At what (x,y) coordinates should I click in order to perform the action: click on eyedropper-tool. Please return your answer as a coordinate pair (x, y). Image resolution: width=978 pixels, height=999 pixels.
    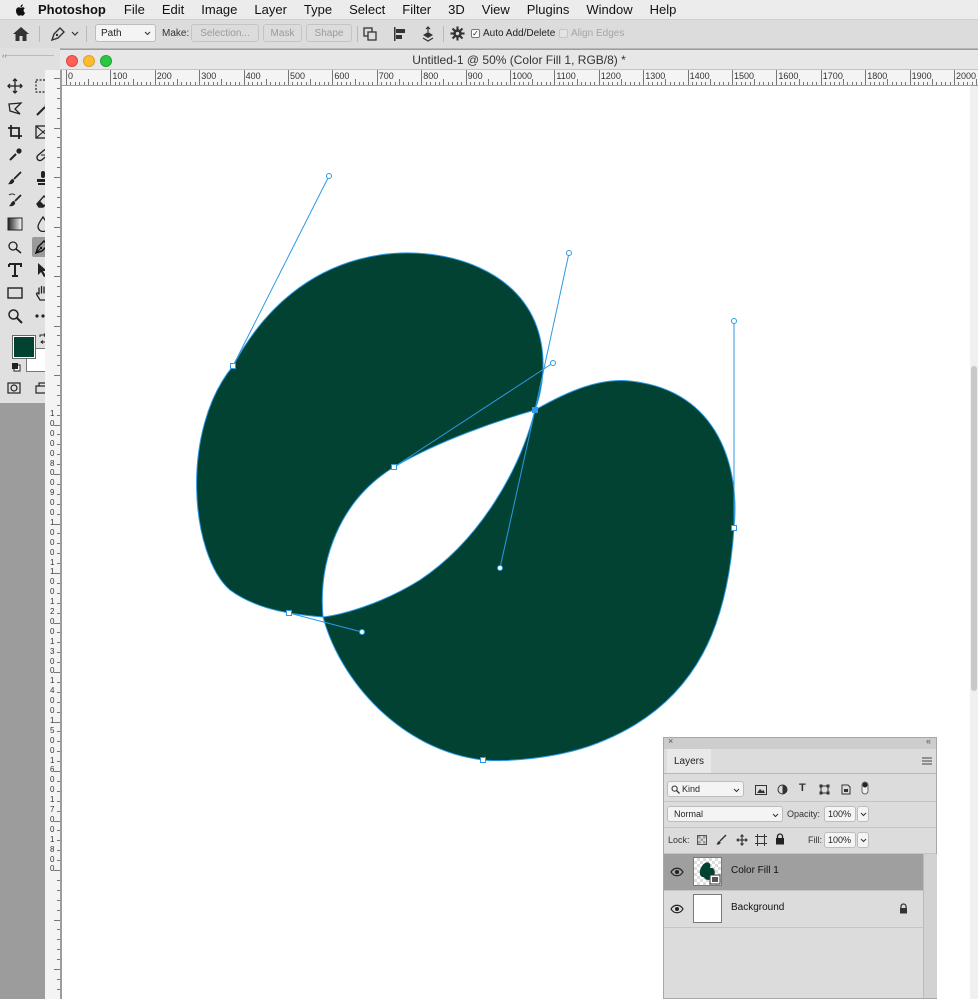
    Looking at the image, I should click on (15, 155).